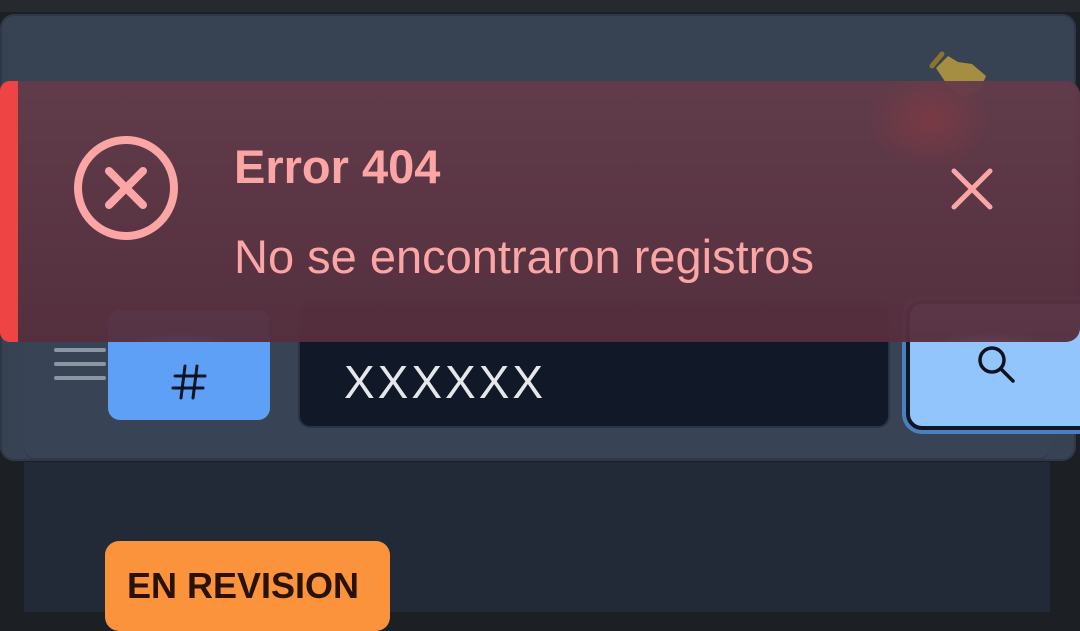  I want to click on hash-icon, so click(189, 382).